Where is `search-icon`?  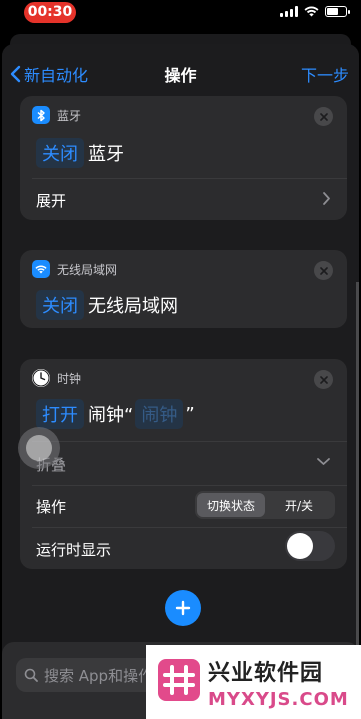 search-icon is located at coordinates (31, 675).